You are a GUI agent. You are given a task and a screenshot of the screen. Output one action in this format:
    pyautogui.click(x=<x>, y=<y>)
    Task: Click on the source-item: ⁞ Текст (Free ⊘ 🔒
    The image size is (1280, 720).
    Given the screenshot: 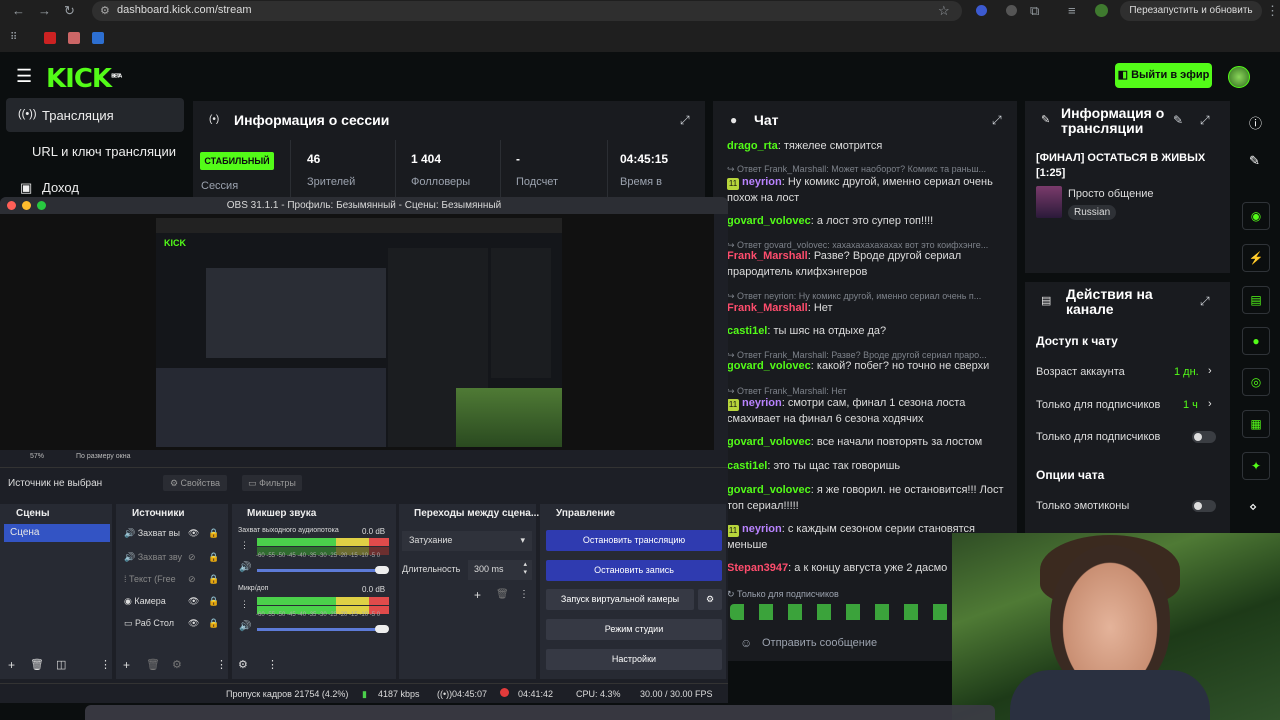 What is the action you would take?
    pyautogui.click(x=174, y=579)
    